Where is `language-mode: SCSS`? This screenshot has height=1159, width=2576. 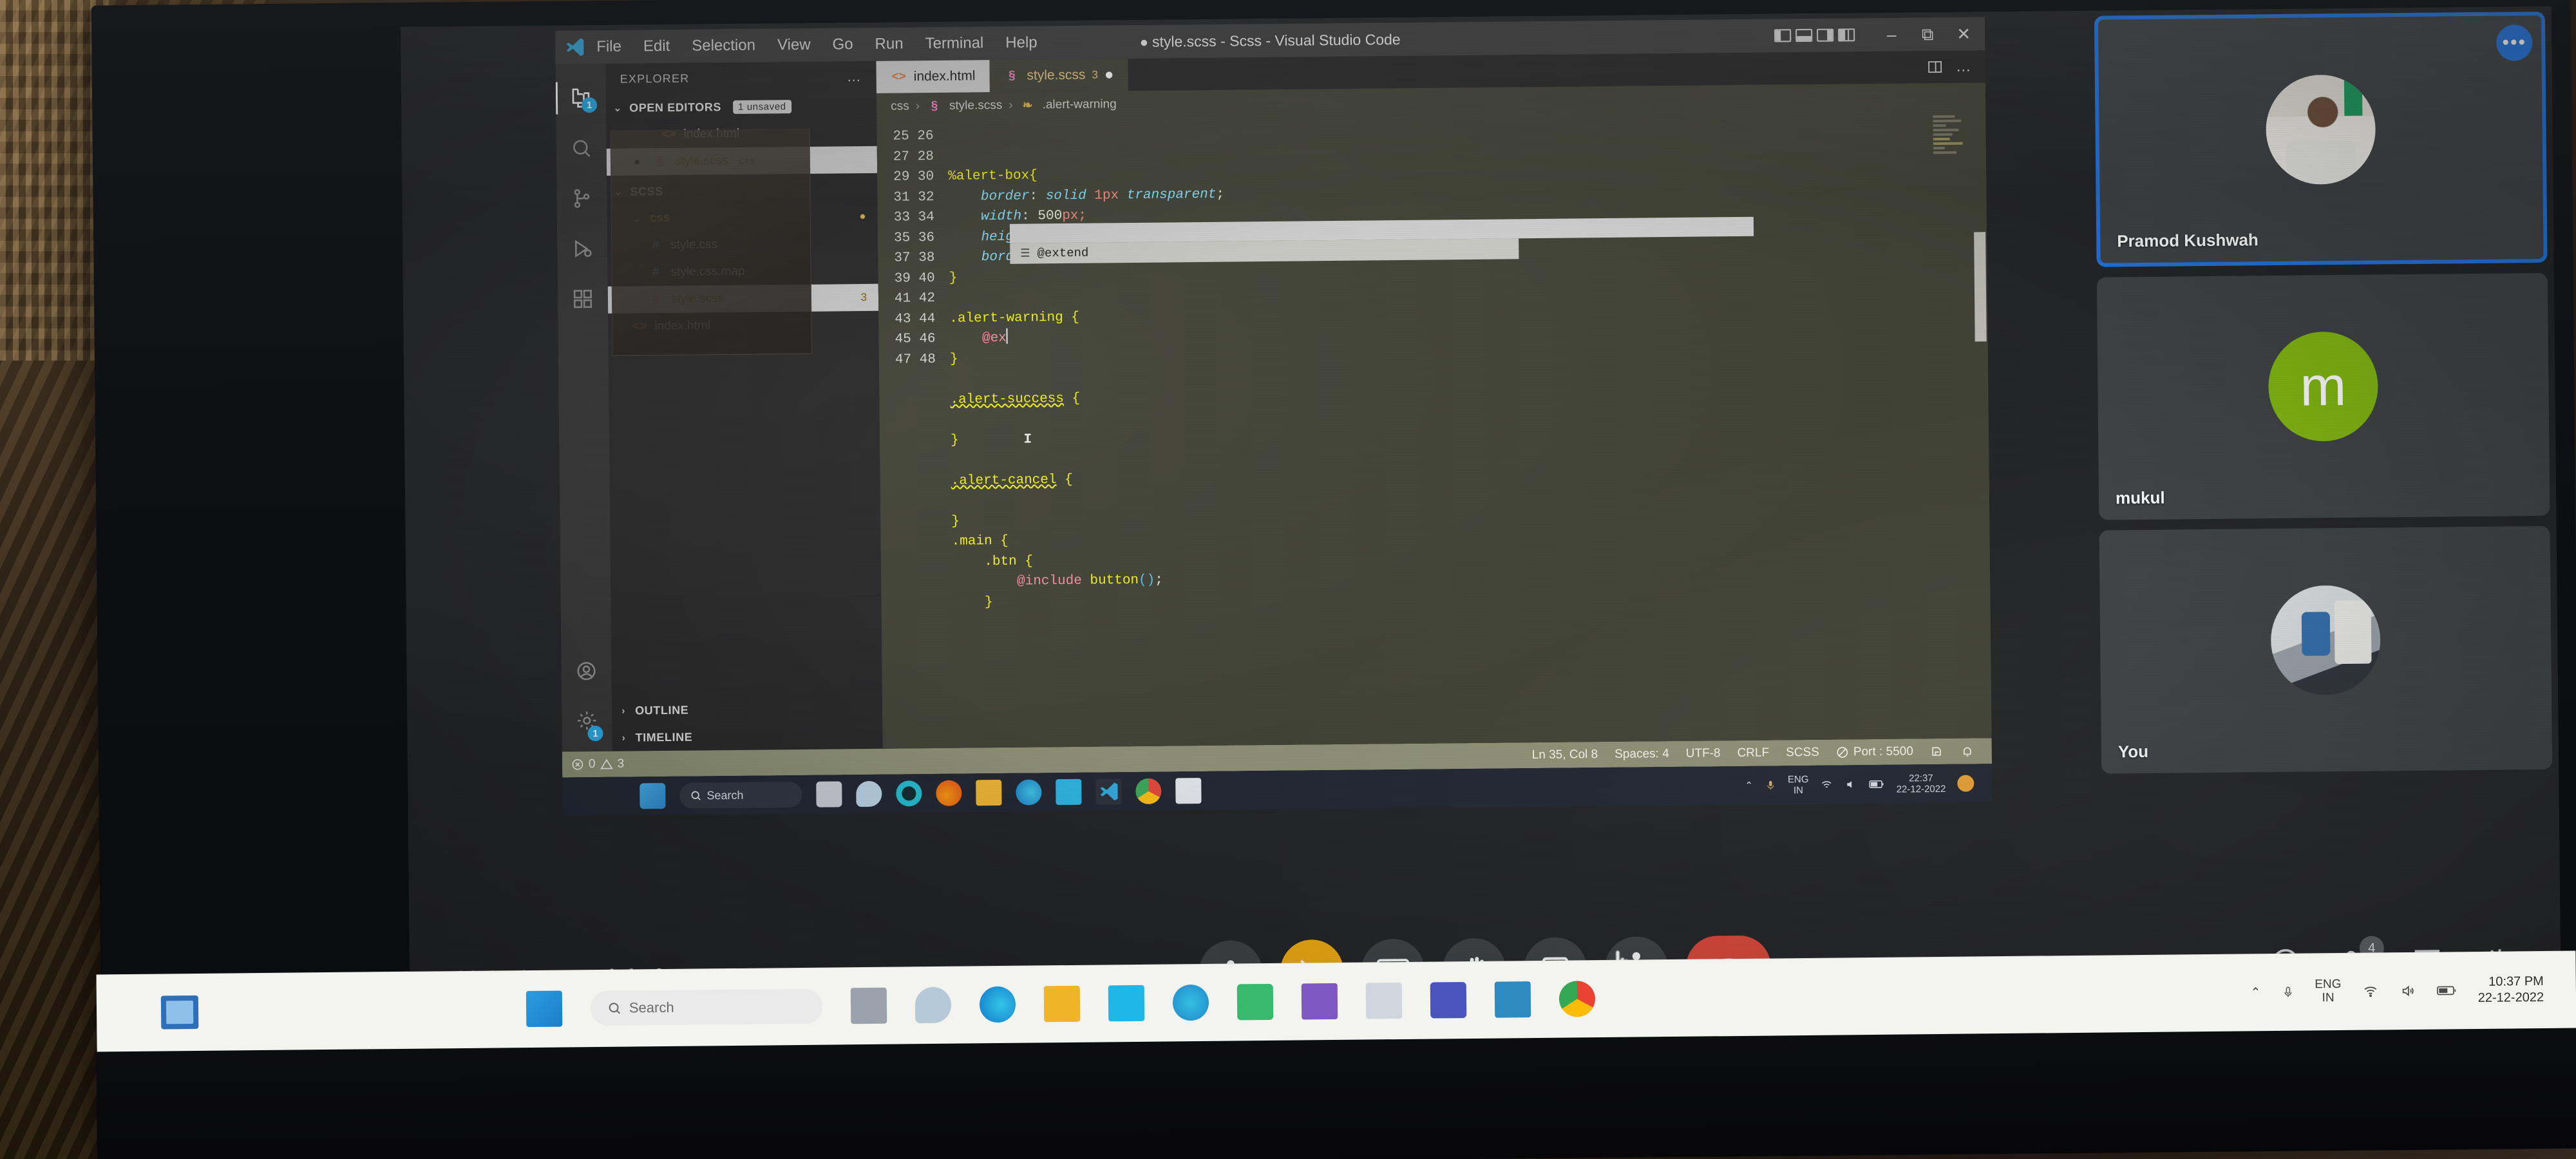 language-mode: SCSS is located at coordinates (1803, 753).